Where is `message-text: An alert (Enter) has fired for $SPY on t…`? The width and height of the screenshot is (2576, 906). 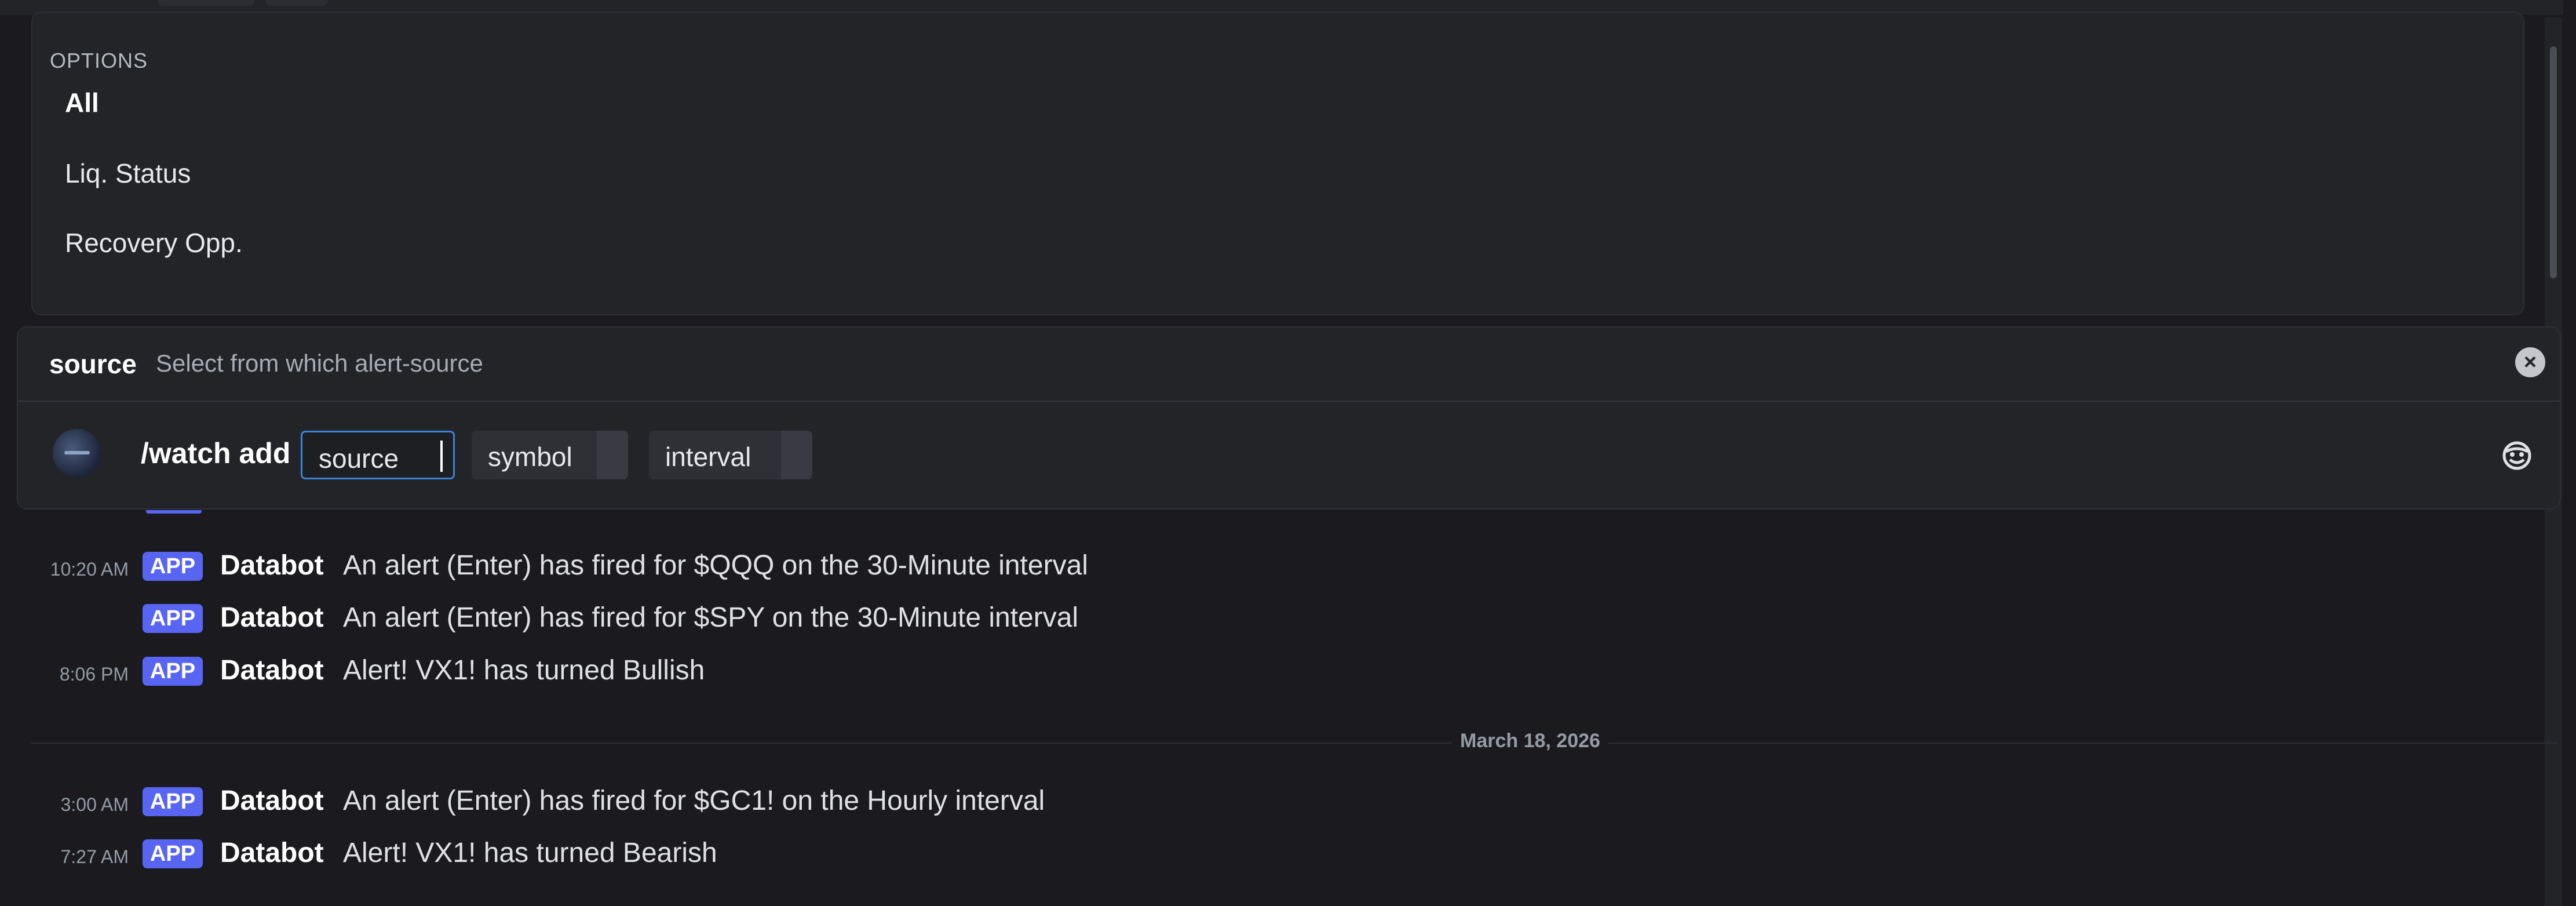
message-text: An alert (Enter) has fired for $SPY on t… is located at coordinates (711, 617).